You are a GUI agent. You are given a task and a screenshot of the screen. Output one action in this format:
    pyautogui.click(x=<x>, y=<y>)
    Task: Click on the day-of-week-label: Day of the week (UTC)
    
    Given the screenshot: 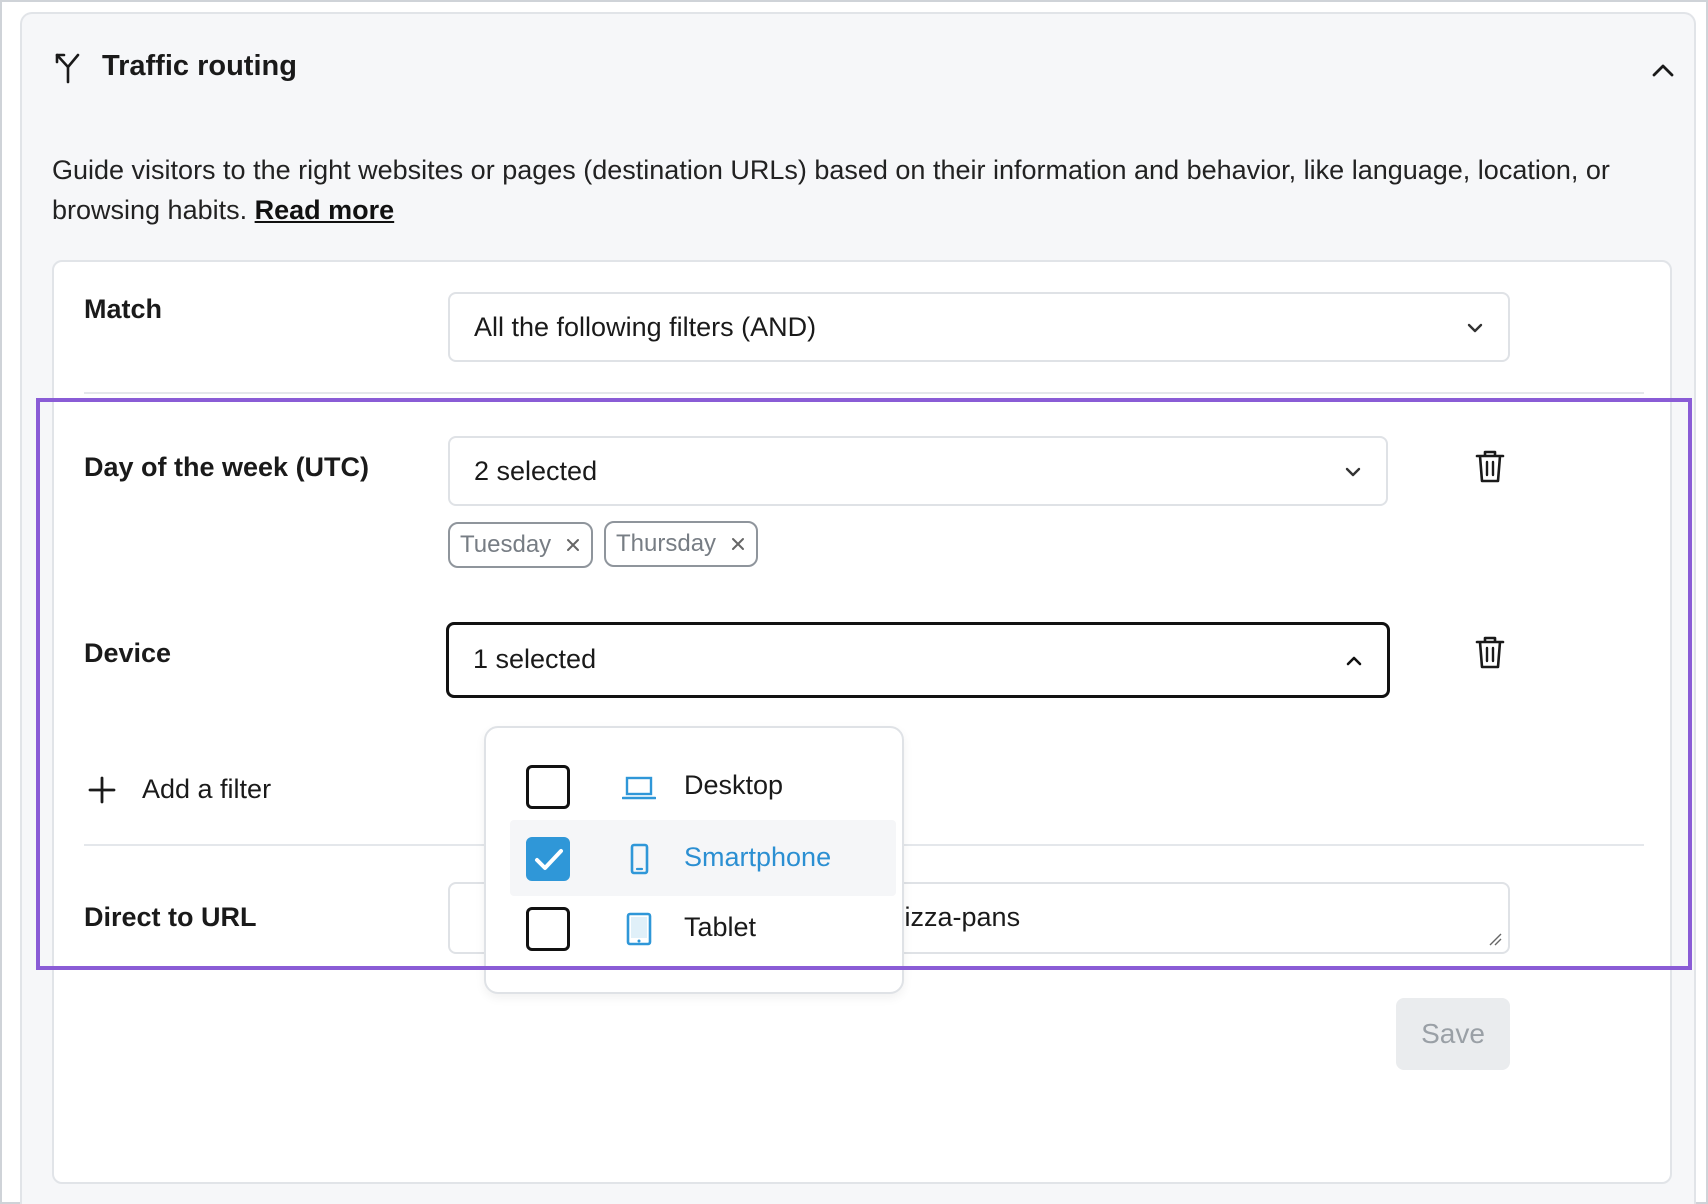 What is the action you would take?
    pyautogui.click(x=227, y=467)
    